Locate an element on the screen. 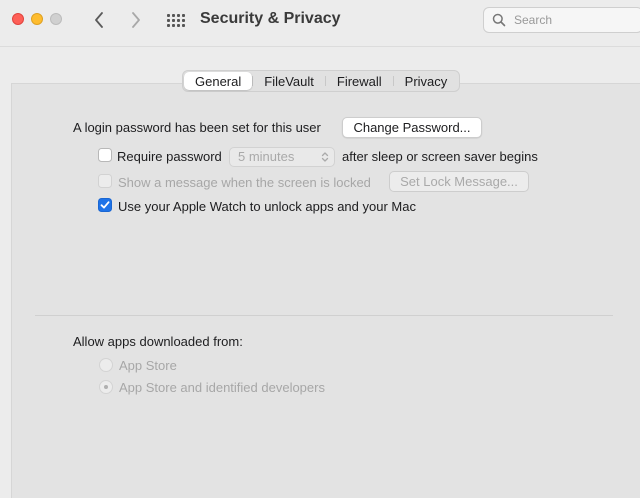  tab-general: General is located at coordinates (218, 81).